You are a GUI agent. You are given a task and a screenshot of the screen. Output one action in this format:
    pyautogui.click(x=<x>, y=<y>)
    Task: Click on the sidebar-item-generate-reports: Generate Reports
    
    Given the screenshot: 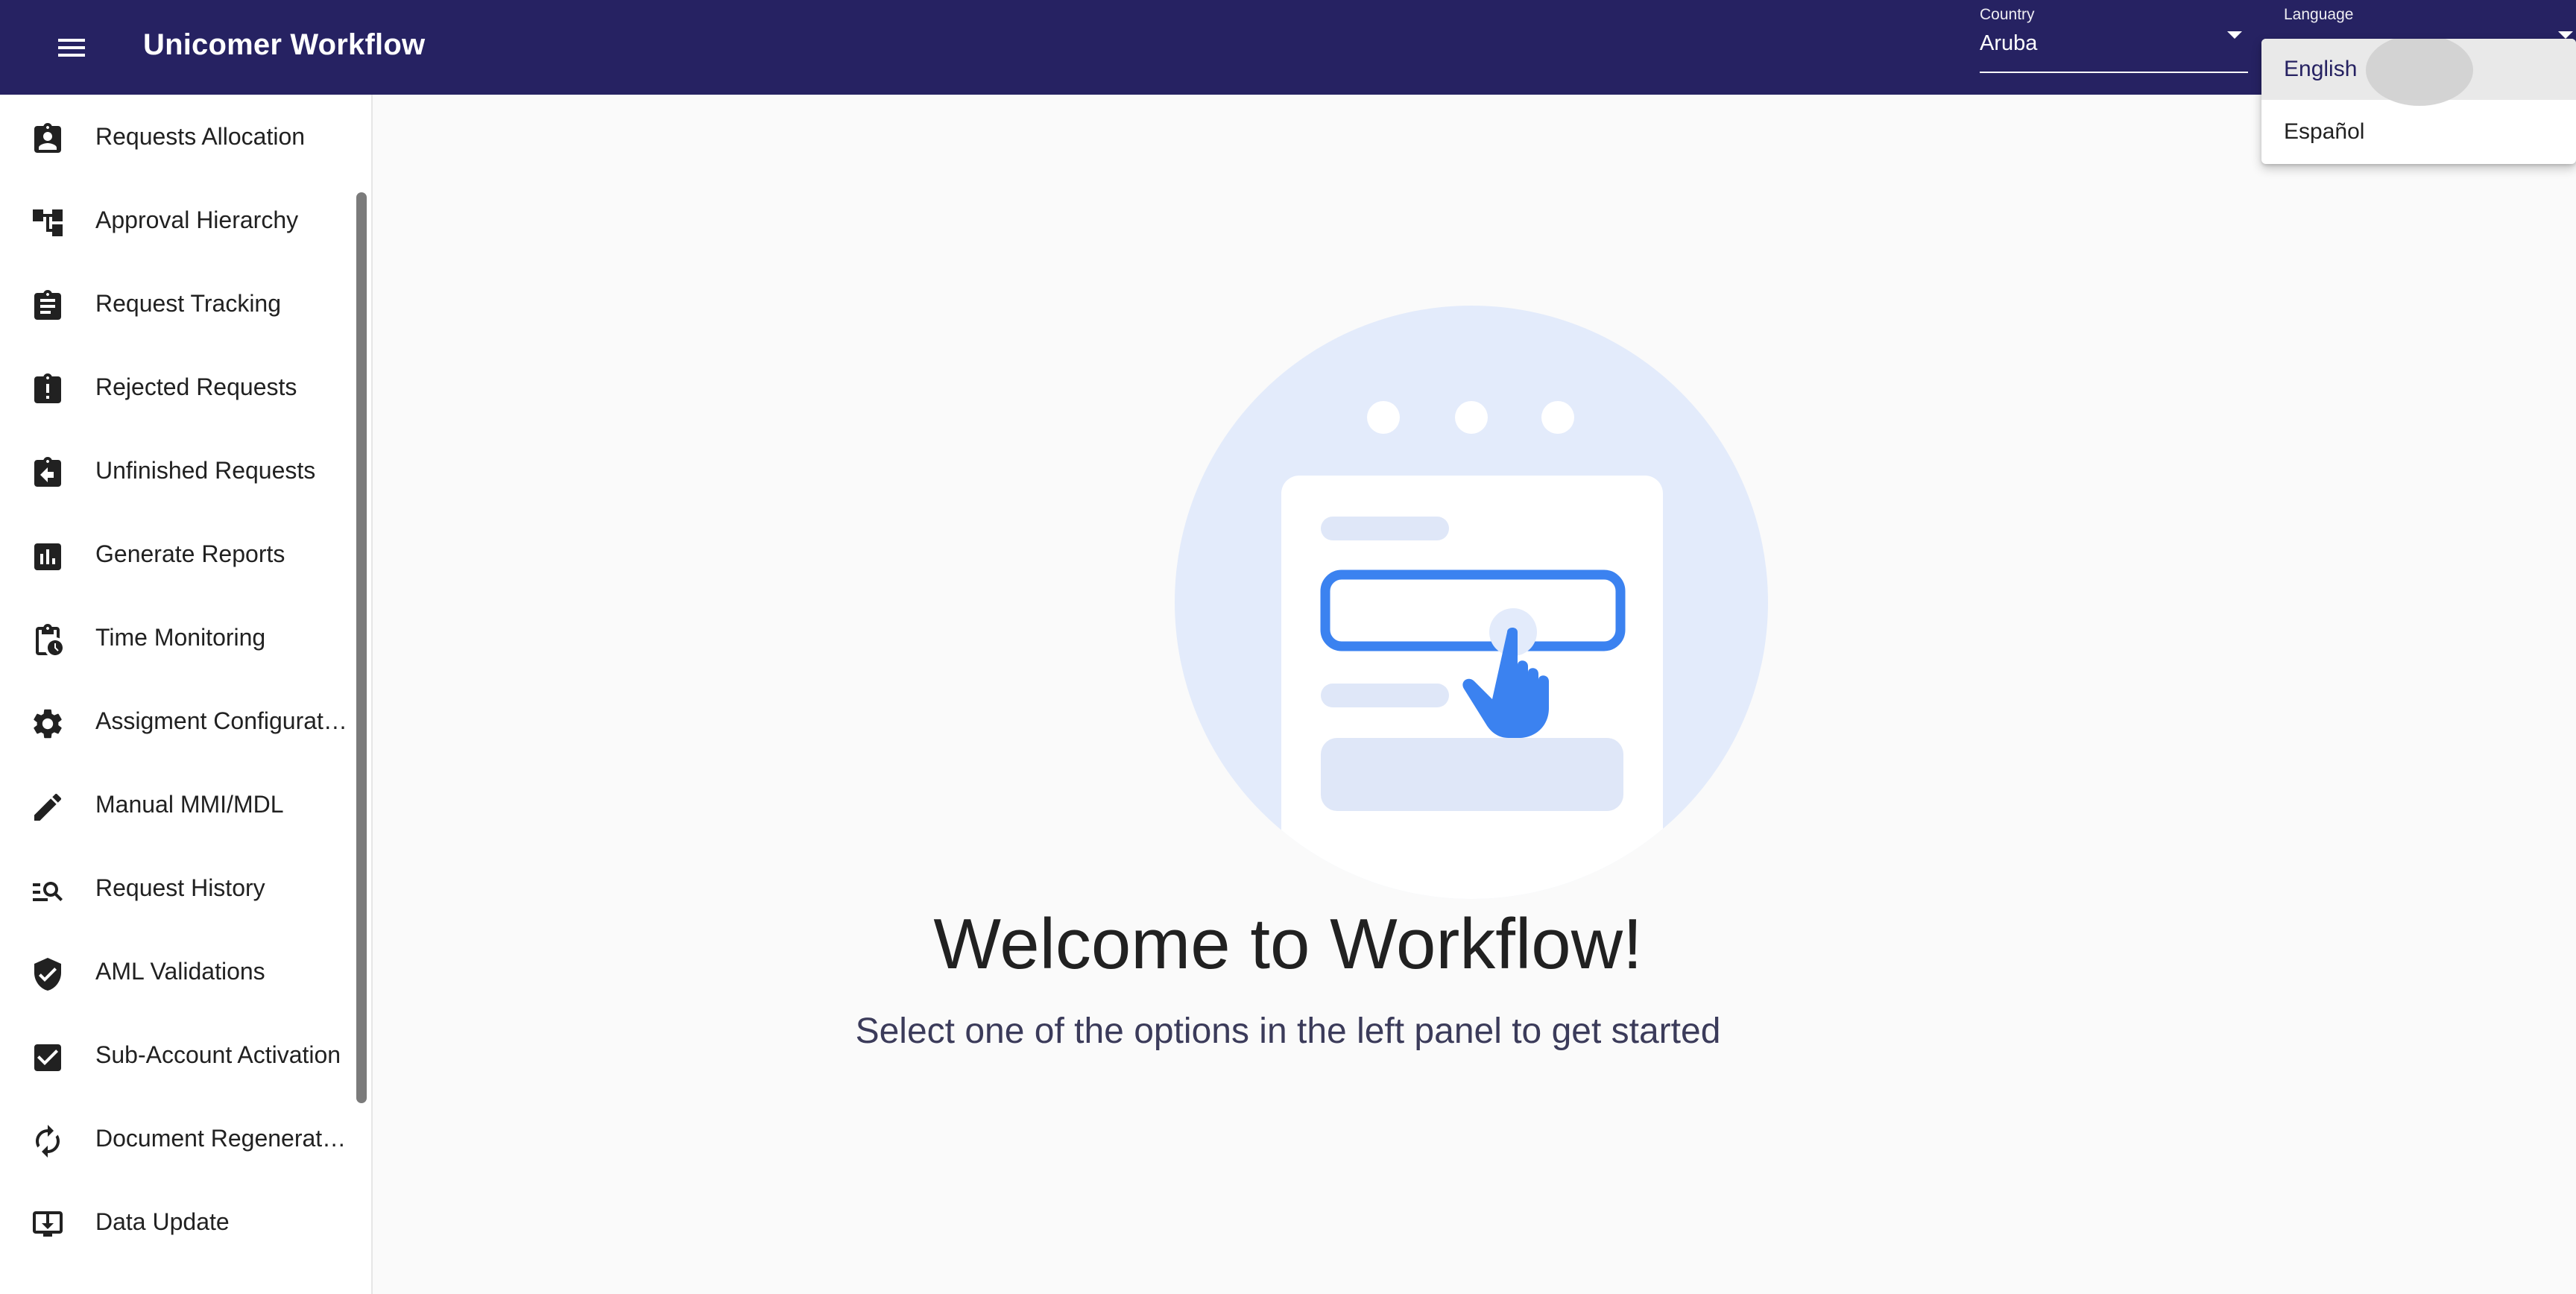 What is the action you would take?
    pyautogui.click(x=177, y=554)
    